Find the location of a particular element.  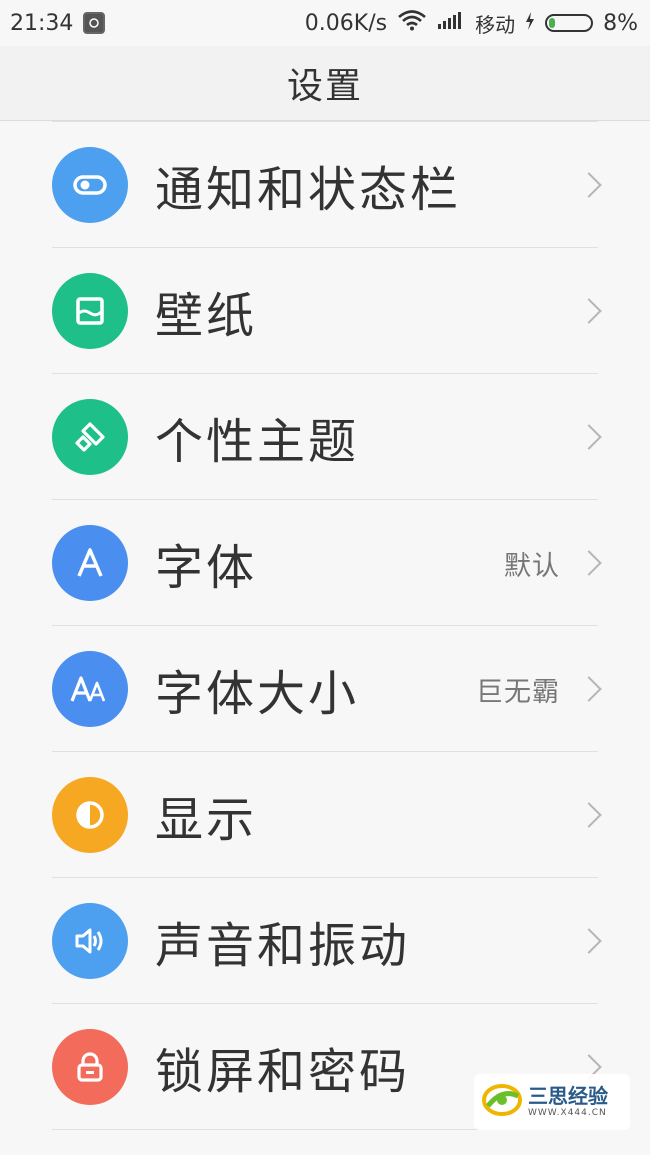

toggle-icon is located at coordinates (90, 185).